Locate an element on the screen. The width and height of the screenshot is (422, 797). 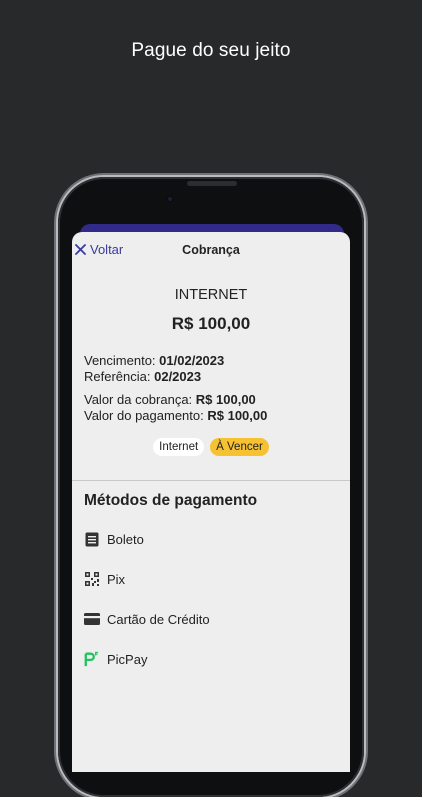
reference-value: 02/2023 is located at coordinates (178, 376).